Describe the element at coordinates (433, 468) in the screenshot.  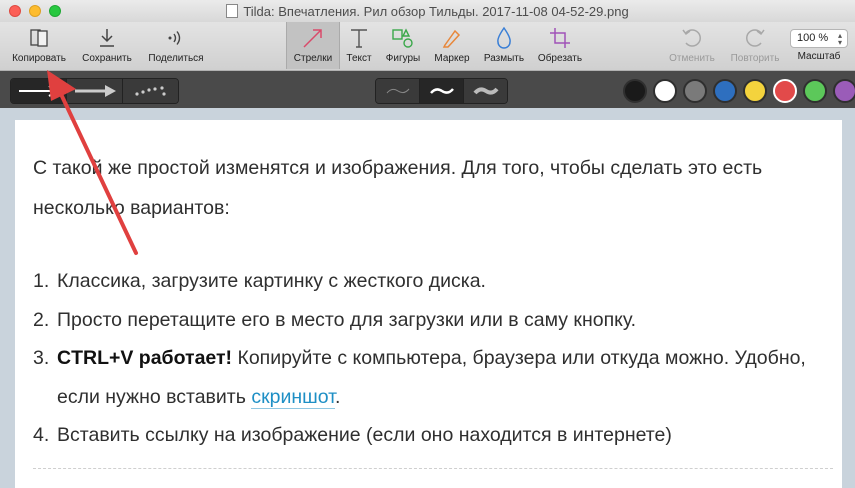
I see `divider` at that location.